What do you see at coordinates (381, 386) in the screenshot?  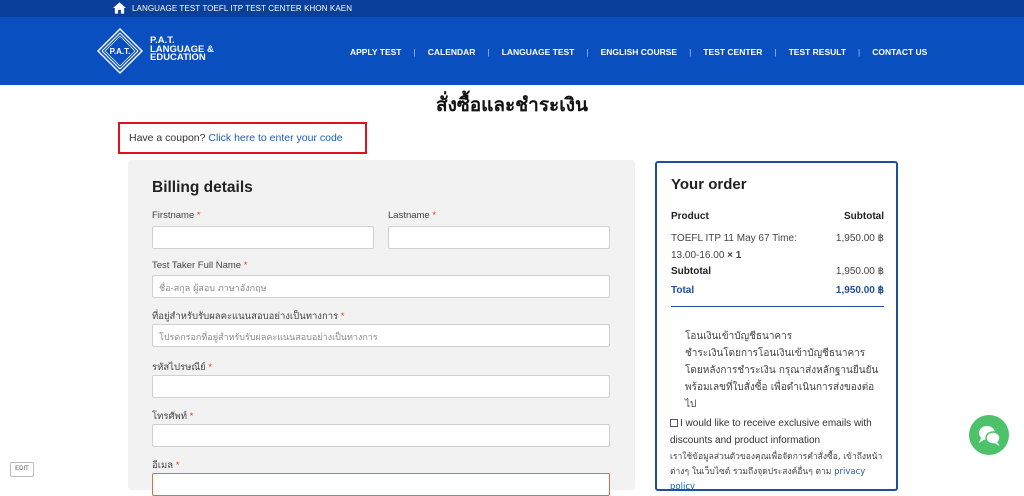 I see `postcode-field` at bounding box center [381, 386].